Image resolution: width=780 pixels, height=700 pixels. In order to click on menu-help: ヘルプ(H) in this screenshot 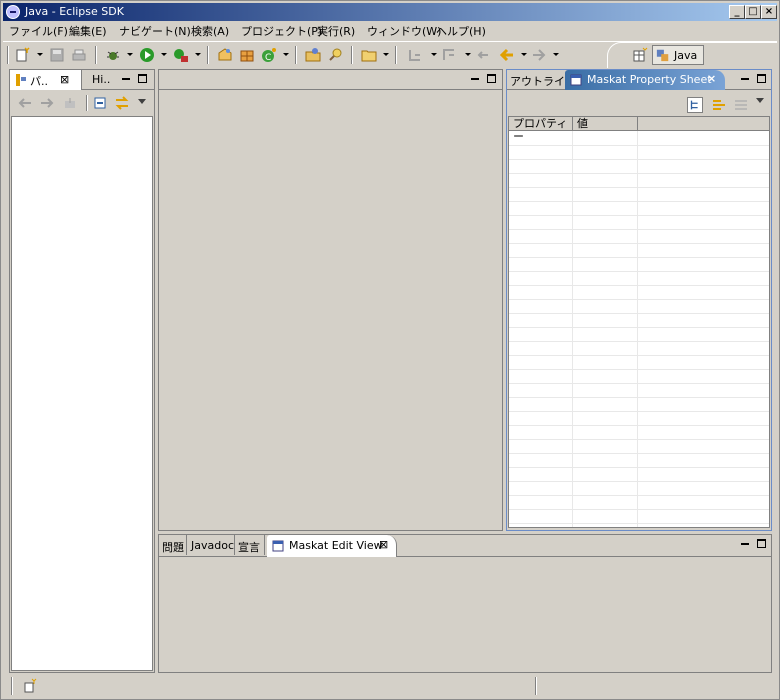, I will do `click(461, 31)`.